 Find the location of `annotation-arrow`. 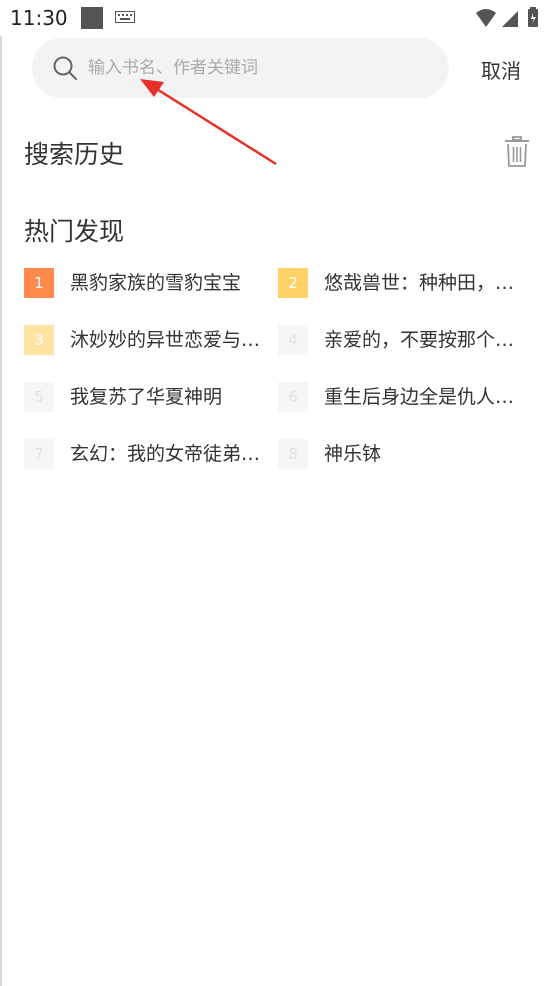

annotation-arrow is located at coordinates (208, 122).